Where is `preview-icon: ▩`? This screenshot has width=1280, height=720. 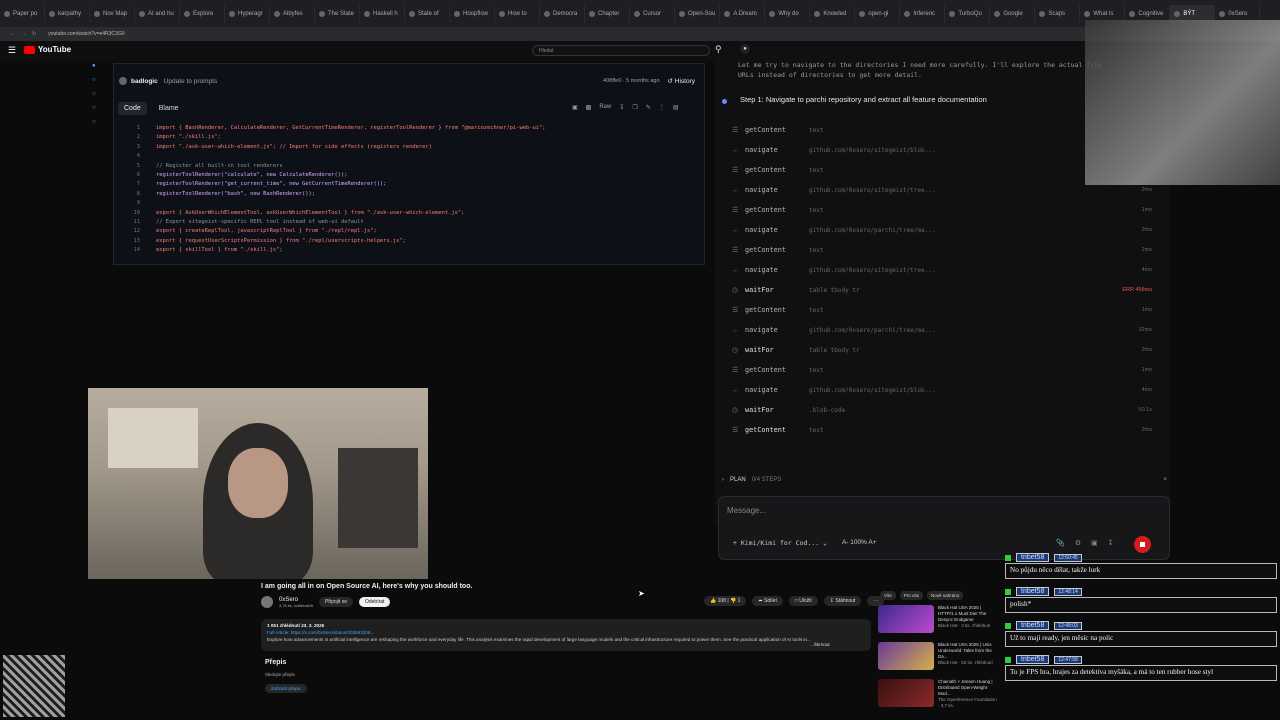 preview-icon: ▩ is located at coordinates (589, 107).